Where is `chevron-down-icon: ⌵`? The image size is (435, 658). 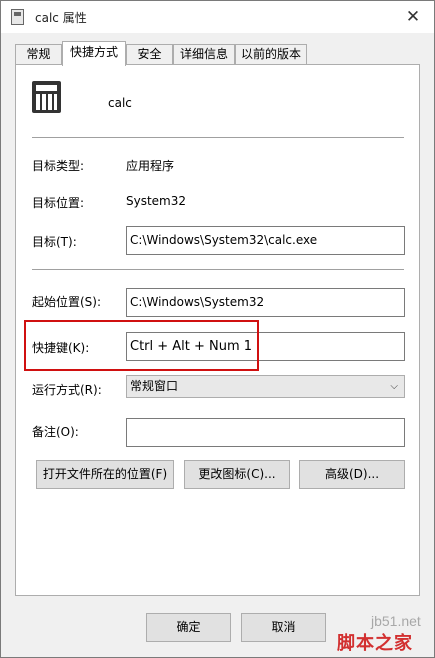
chevron-down-icon: ⌵ is located at coordinates (394, 386).